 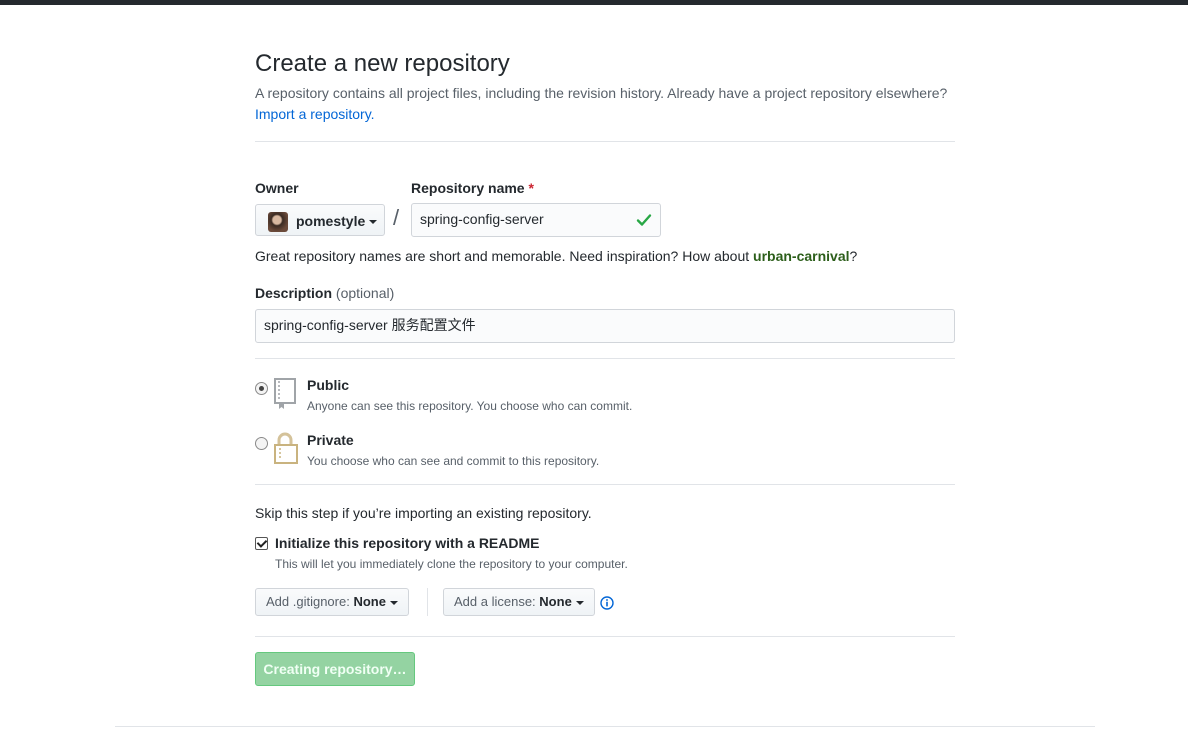 I want to click on owner-select-button: pomestyle, so click(x=320, y=220).